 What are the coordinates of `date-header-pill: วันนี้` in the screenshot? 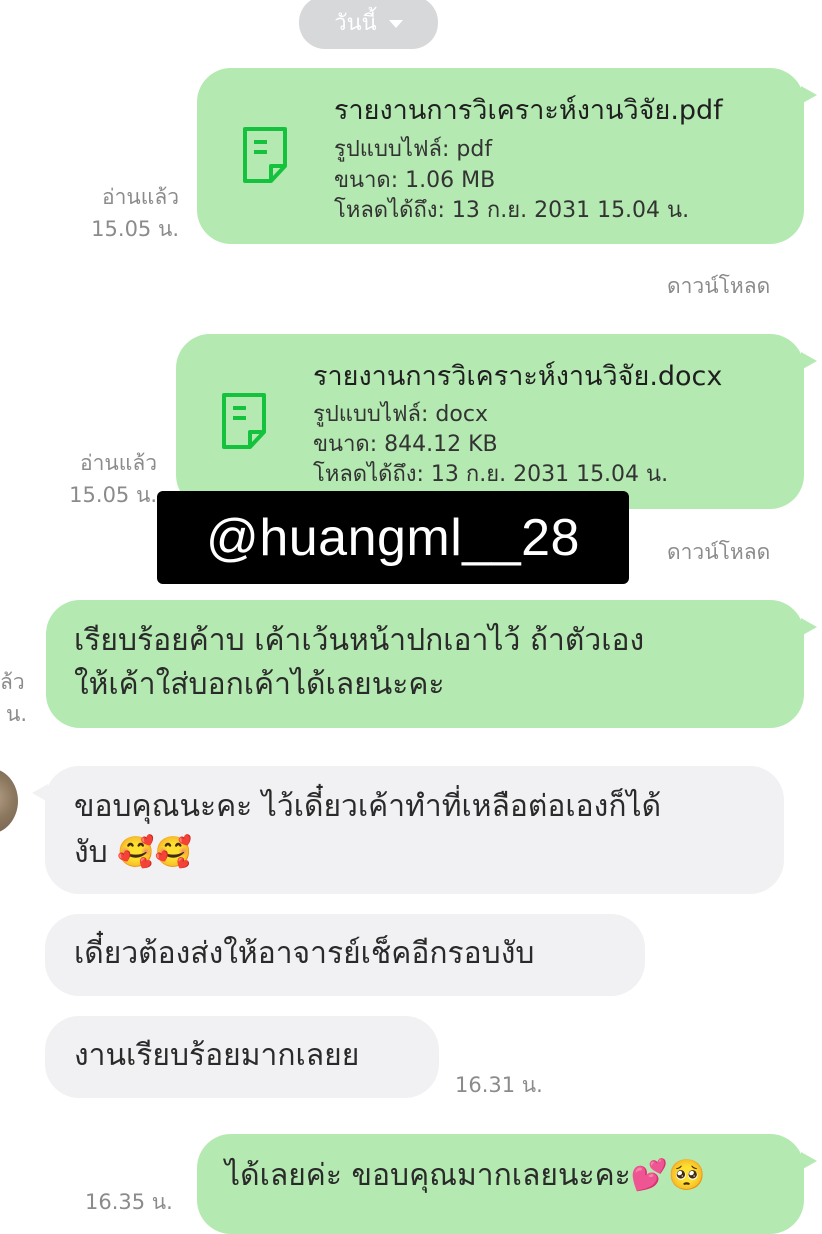 It's located at (368, 24).